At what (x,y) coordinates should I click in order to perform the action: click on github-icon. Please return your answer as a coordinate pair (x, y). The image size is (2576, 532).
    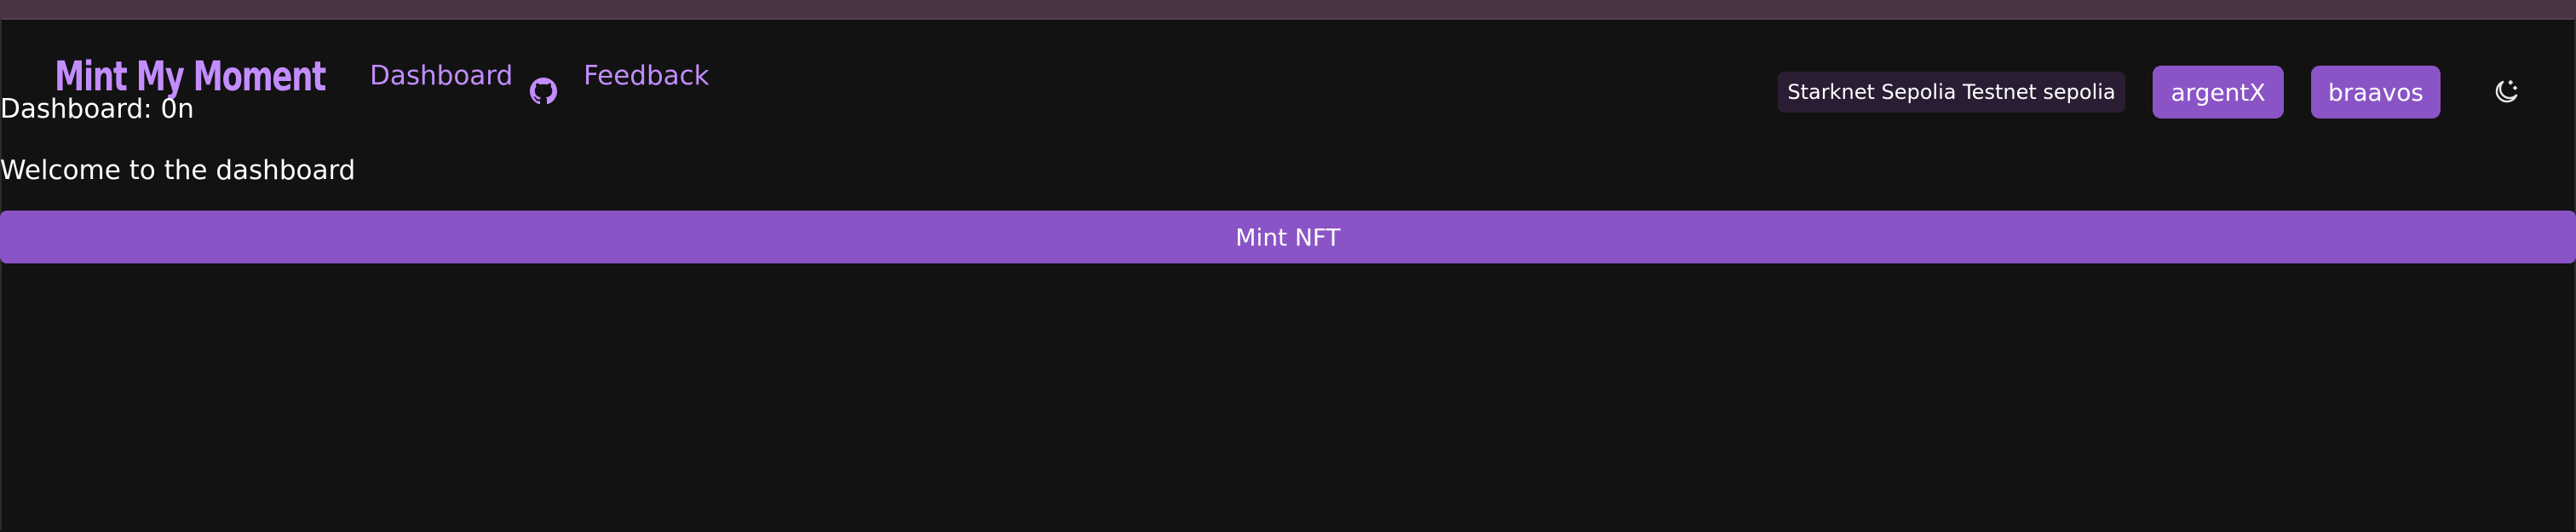
    Looking at the image, I should click on (544, 91).